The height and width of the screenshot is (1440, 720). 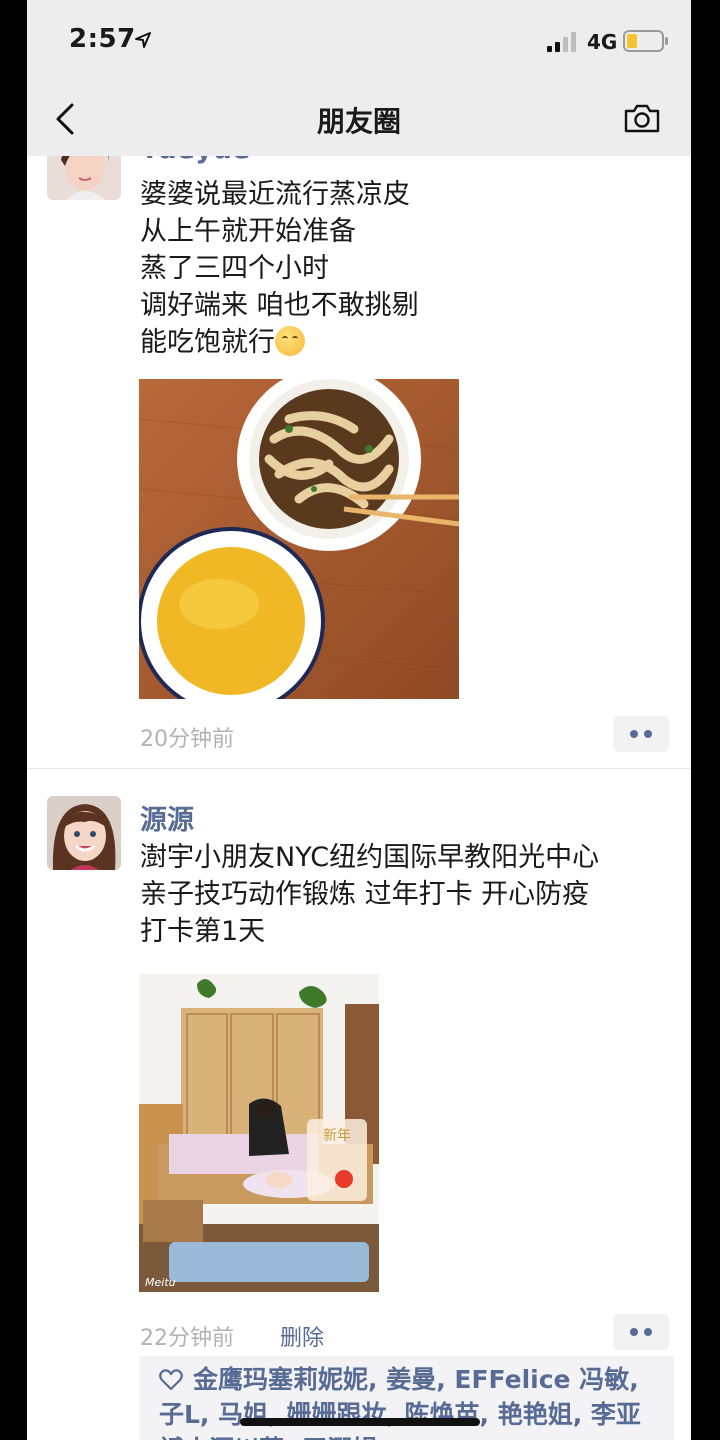 I want to click on nav-bar: 朋友圈, so click(x=359, y=118).